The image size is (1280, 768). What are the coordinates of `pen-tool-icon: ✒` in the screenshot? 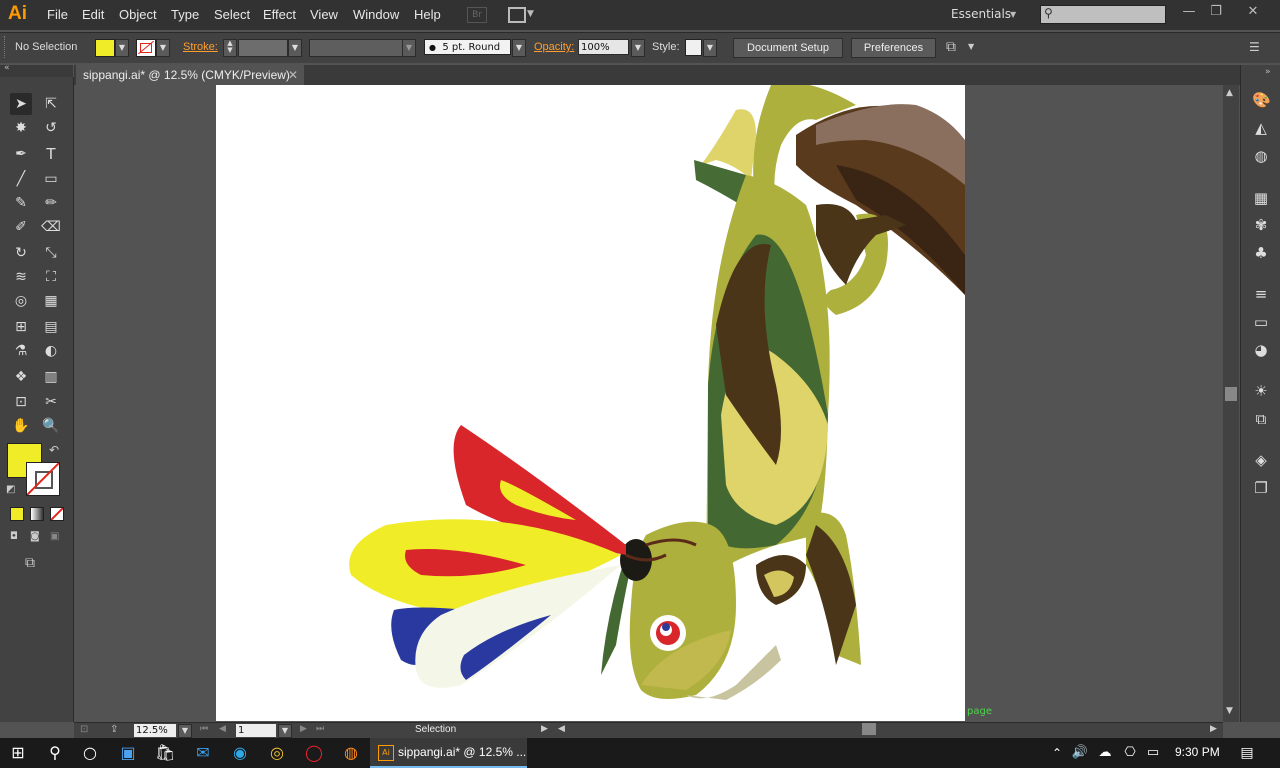 It's located at (21, 154).